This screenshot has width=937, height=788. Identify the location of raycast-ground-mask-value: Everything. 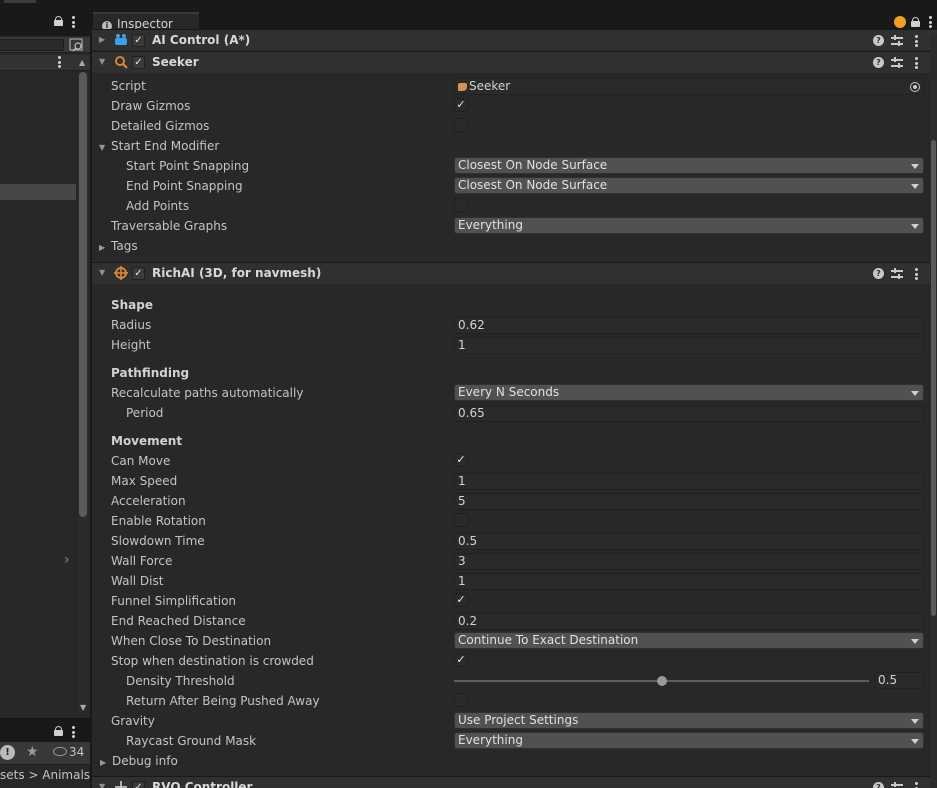
(490, 740).